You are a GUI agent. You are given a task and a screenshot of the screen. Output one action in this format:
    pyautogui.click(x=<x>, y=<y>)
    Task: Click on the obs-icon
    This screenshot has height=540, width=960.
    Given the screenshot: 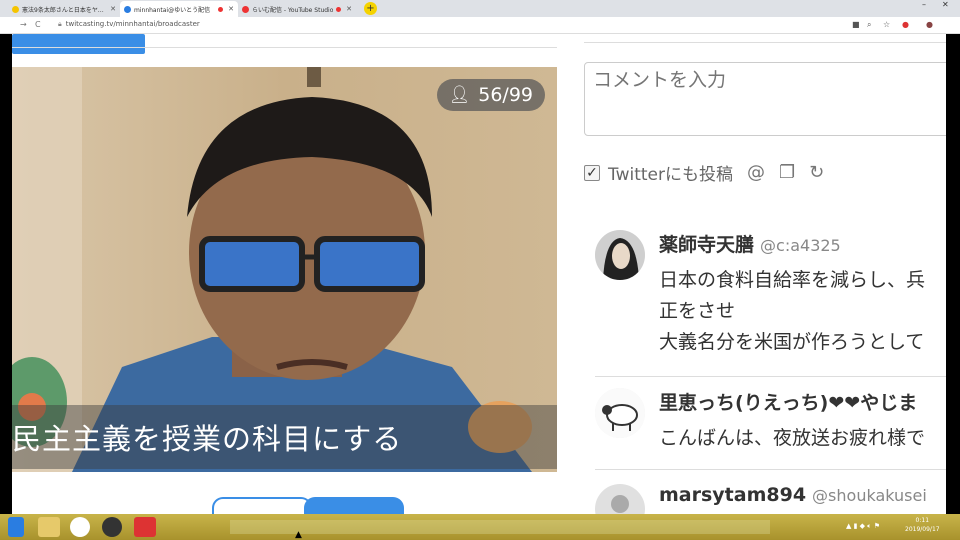 What is the action you would take?
    pyautogui.click(x=112, y=527)
    